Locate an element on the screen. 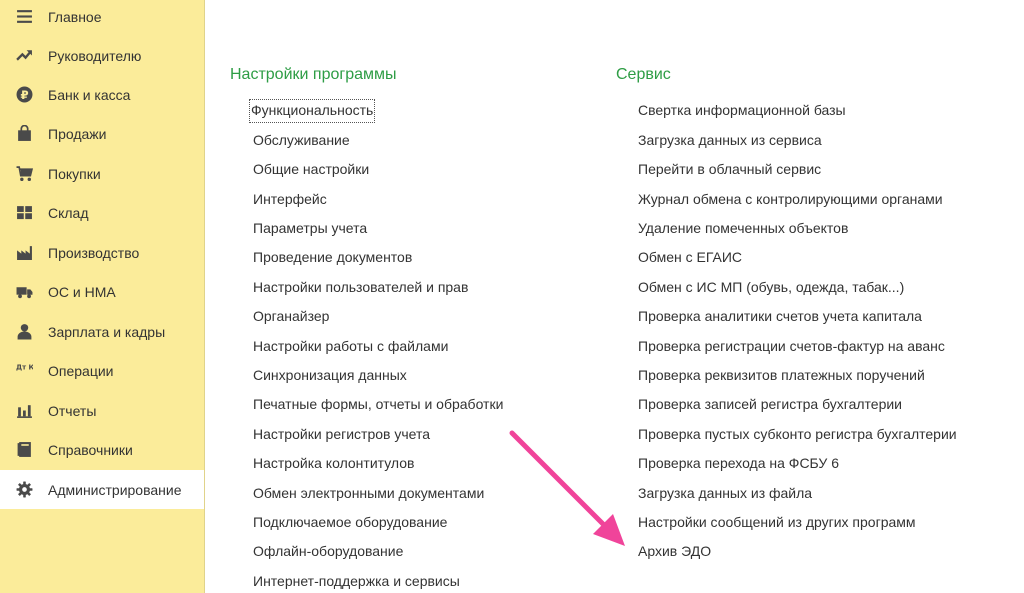 The image size is (1024, 593). link-register-settings: Настройки регистров учета is located at coordinates (341, 435).